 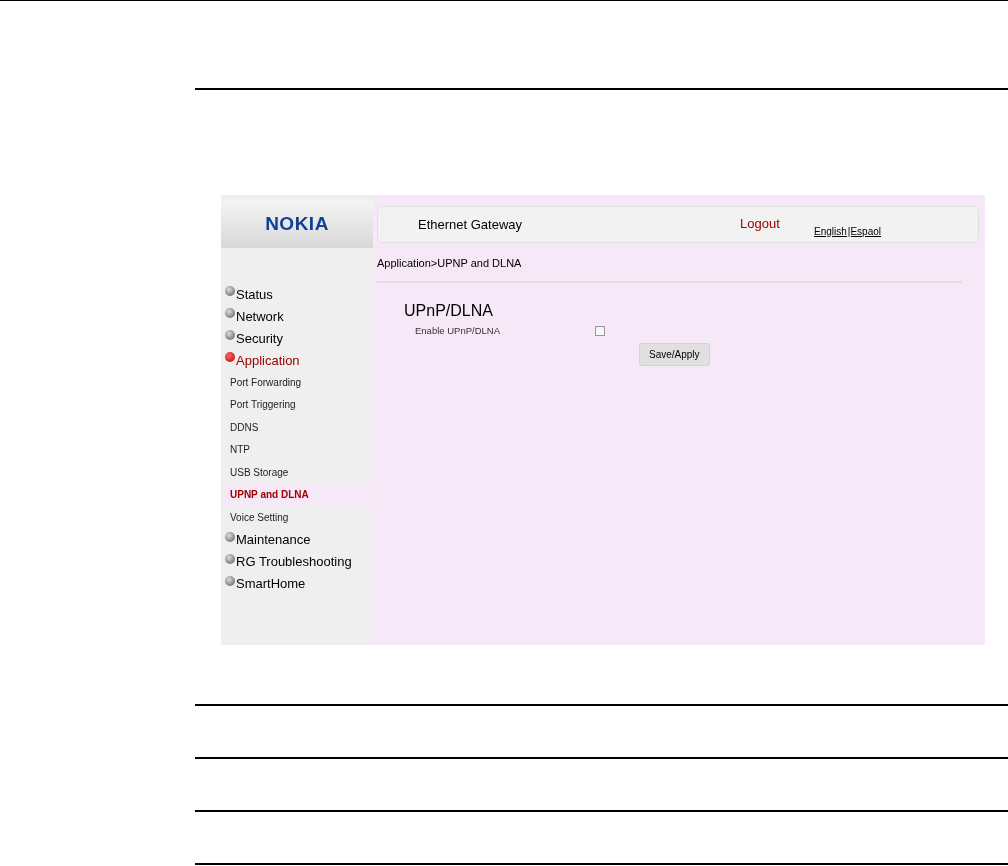 I want to click on menu-item: RG Troubleshooting, so click(x=297, y=561).